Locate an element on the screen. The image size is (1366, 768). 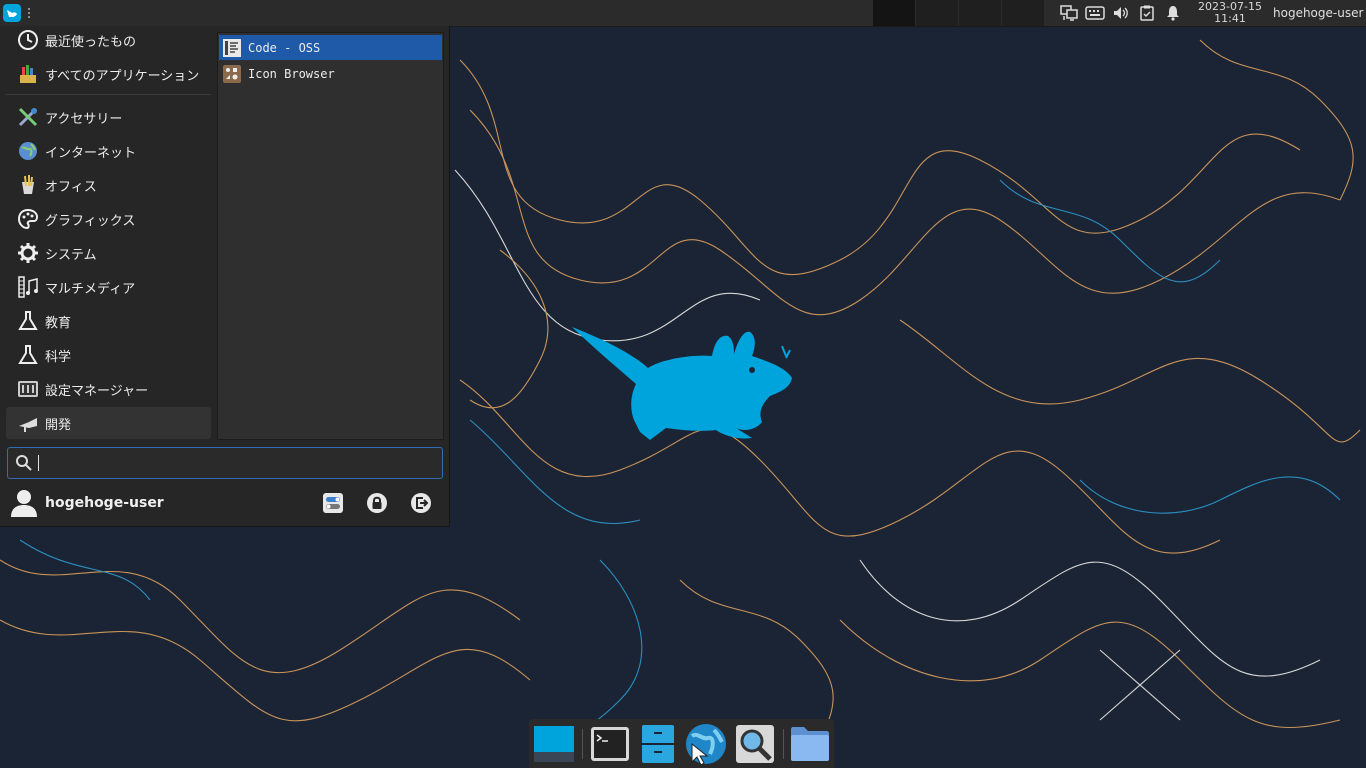
multimedia-icon is located at coordinates (28, 287).